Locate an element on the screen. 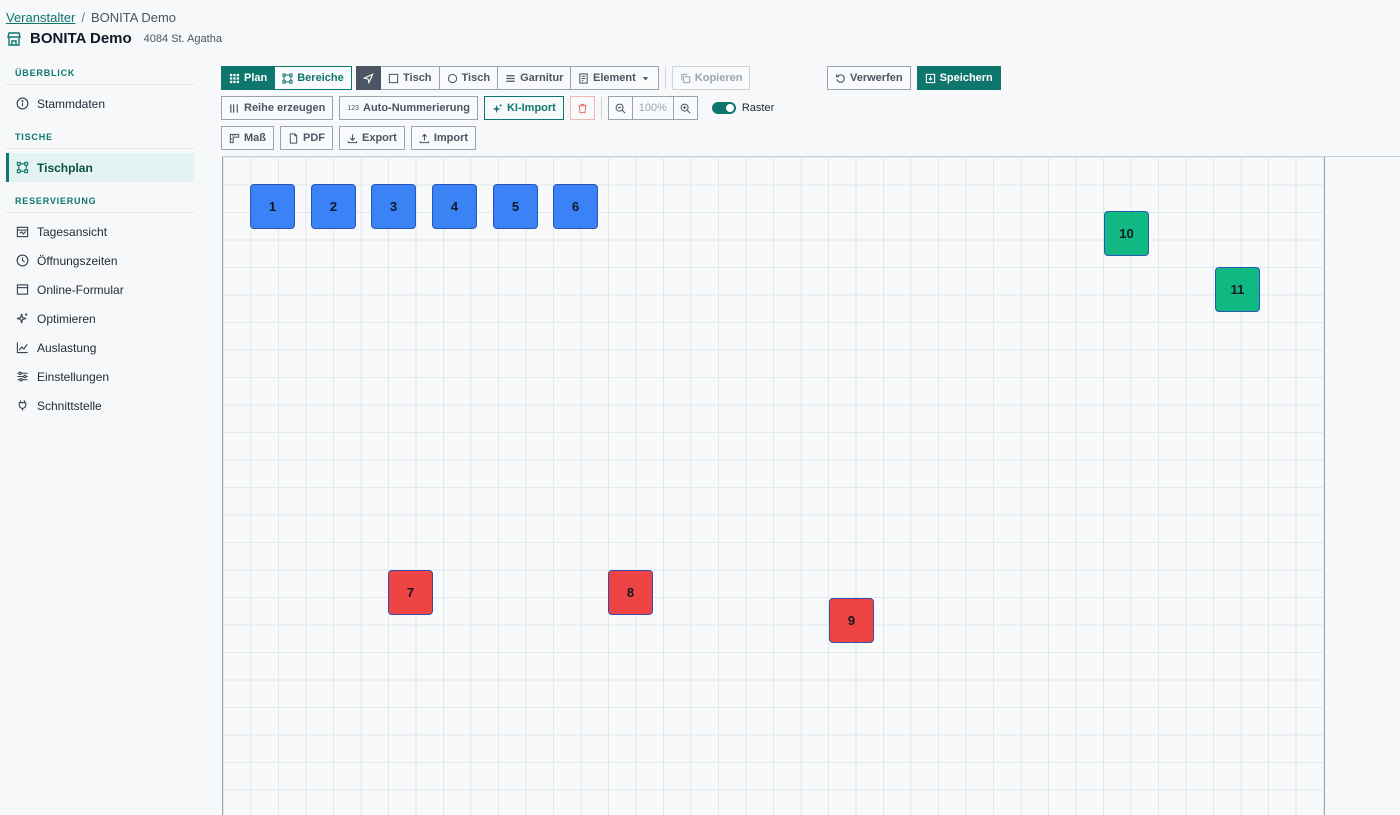 Image resolution: width=1400 pixels, height=815 pixels. create-row-button: Reihe erzeugen is located at coordinates (277, 108).